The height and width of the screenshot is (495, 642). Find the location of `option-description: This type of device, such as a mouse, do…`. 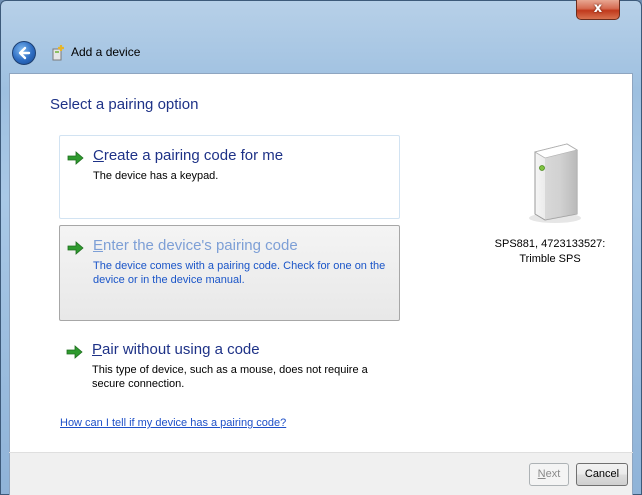

option-description: This type of device, such as a mouse, do… is located at coordinates (230, 377).